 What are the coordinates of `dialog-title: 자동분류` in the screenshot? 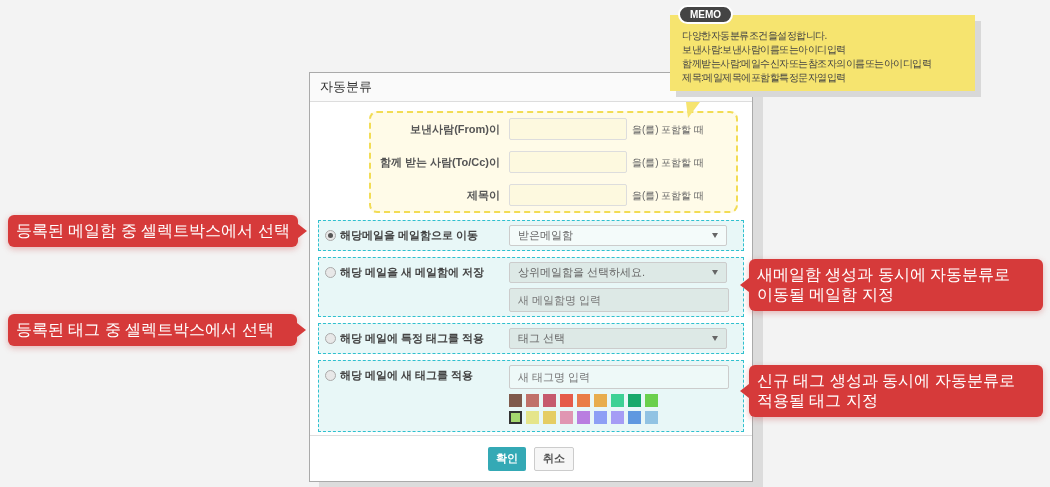 It's located at (346, 87).